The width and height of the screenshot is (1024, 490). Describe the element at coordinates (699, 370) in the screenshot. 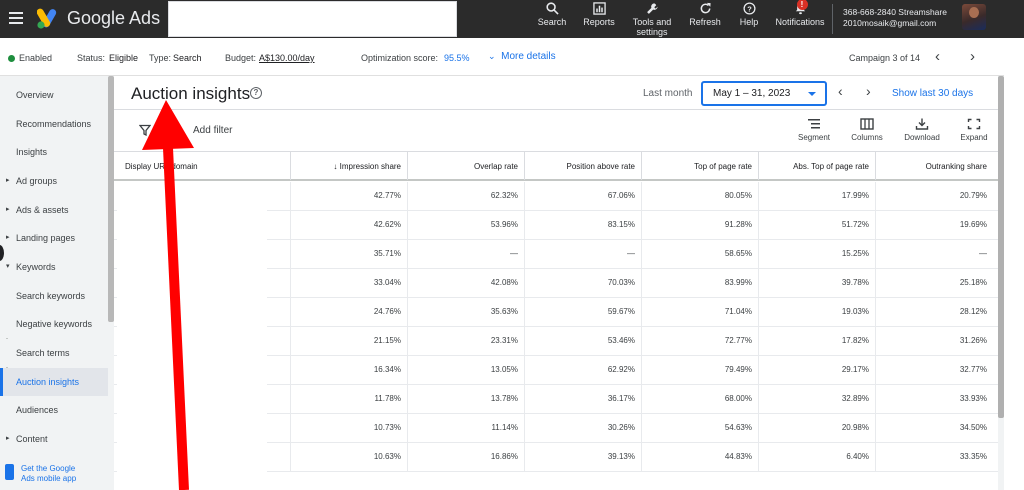

I see `table-cell: 79.49%` at that location.